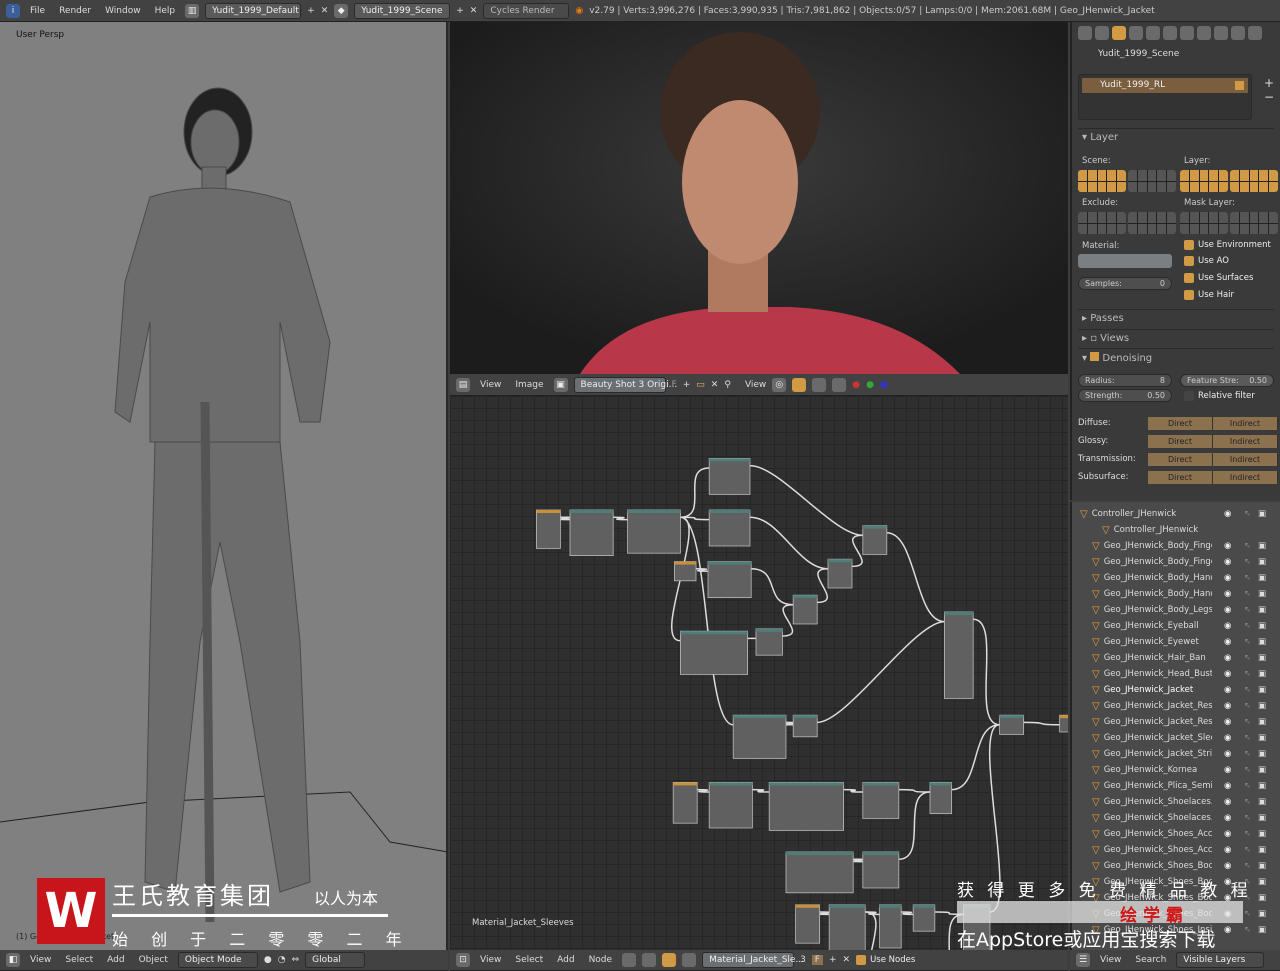 Image resolution: width=1280 pixels, height=971 pixels. What do you see at coordinates (1176, 738) in the screenshot?
I see `outliner-item: ▽ Geo_JHenwick_Jacket_Slee ◉ ↖ ▣` at bounding box center [1176, 738].